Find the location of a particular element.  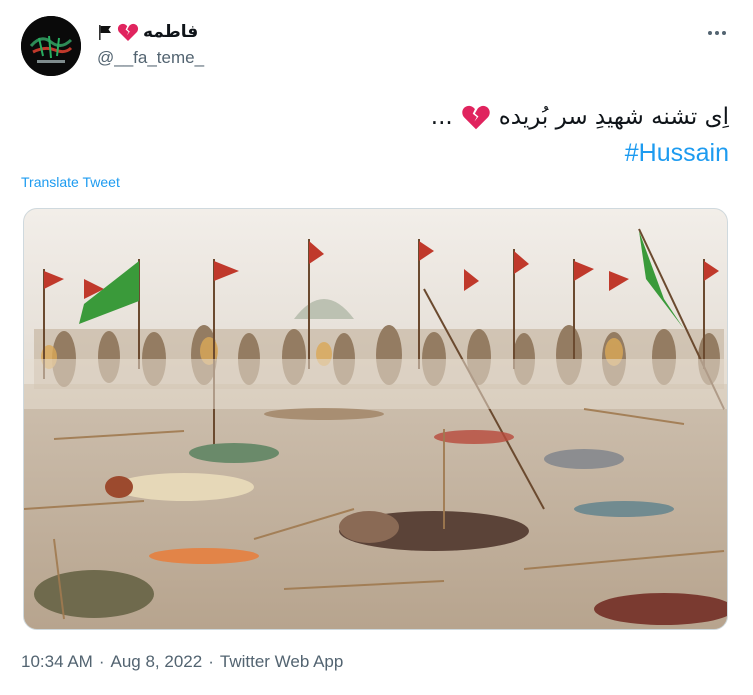

avatar is located at coordinates (51, 46).